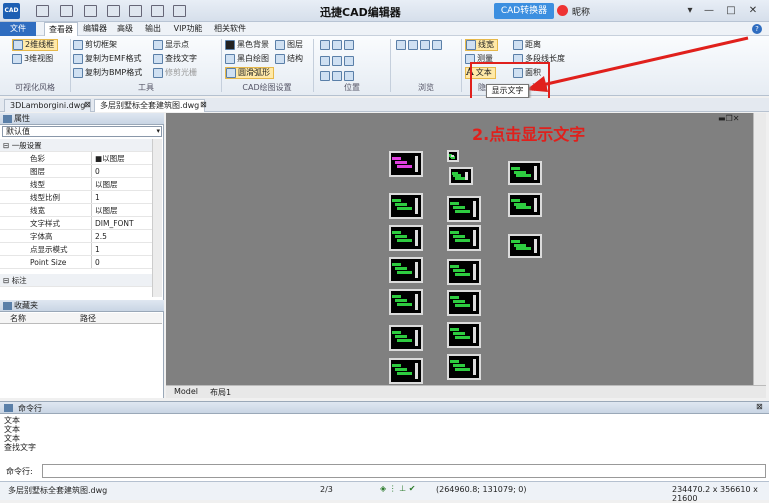  What do you see at coordinates (107, 73) in the screenshot?
I see `copy-bmp-button: 复制为BMP格式` at bounding box center [107, 73].